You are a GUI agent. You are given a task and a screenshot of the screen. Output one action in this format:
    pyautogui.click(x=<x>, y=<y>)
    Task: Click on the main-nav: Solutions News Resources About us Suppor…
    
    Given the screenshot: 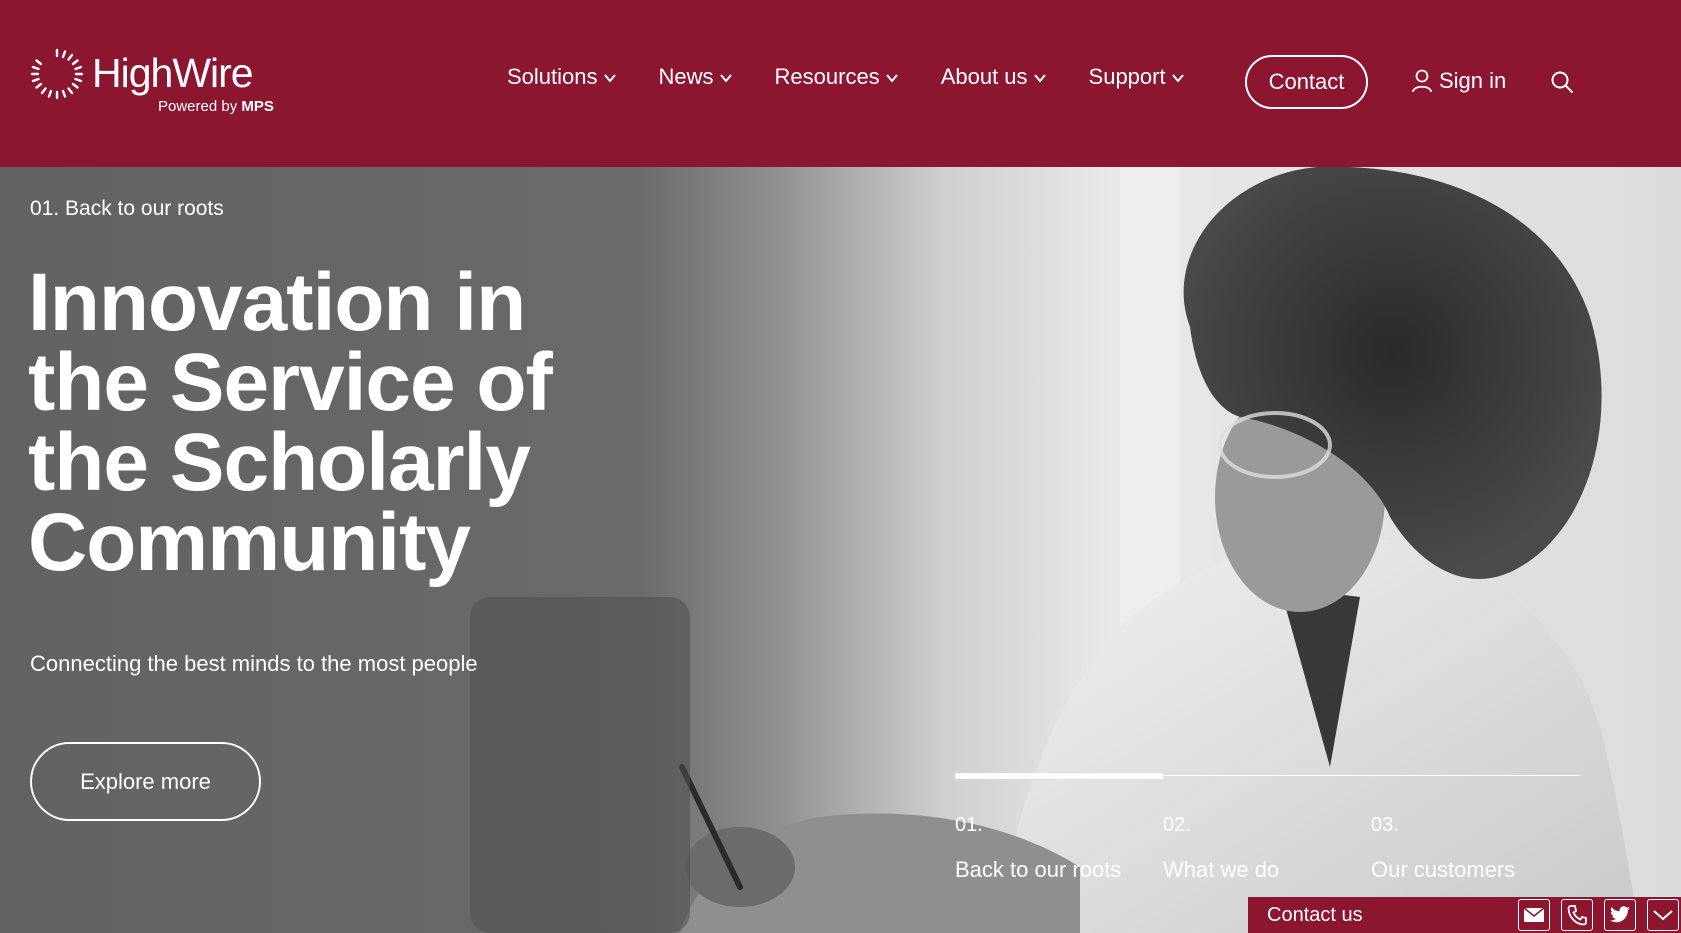 What is the action you would take?
    pyautogui.click(x=867, y=77)
    